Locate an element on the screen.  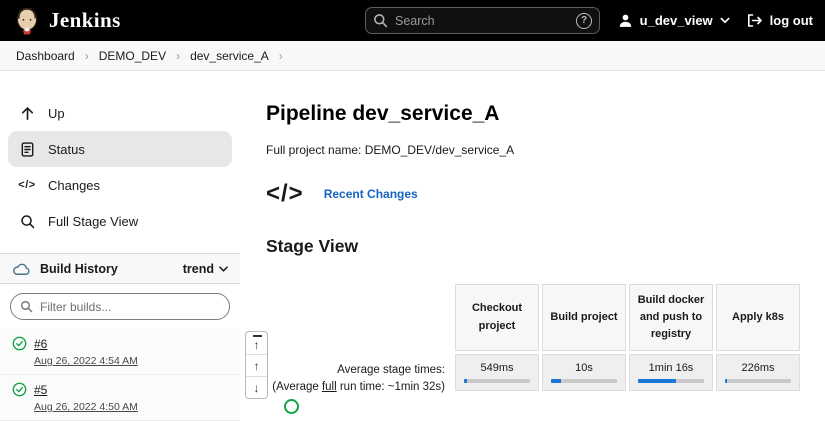
stage-column-header: Build project is located at coordinates (584, 317).